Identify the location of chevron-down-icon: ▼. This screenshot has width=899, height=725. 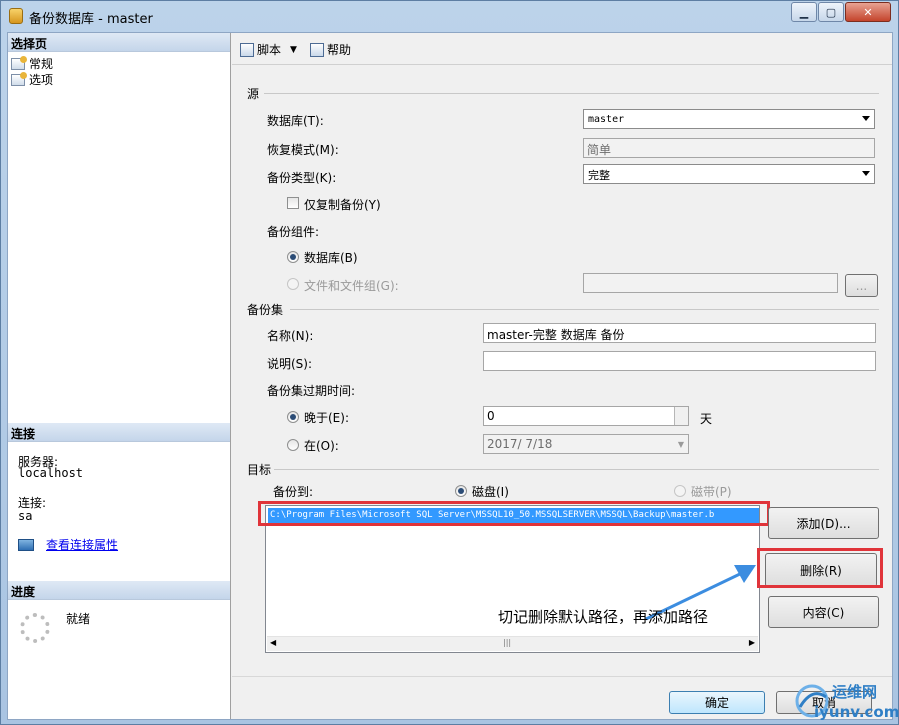
(680, 444).